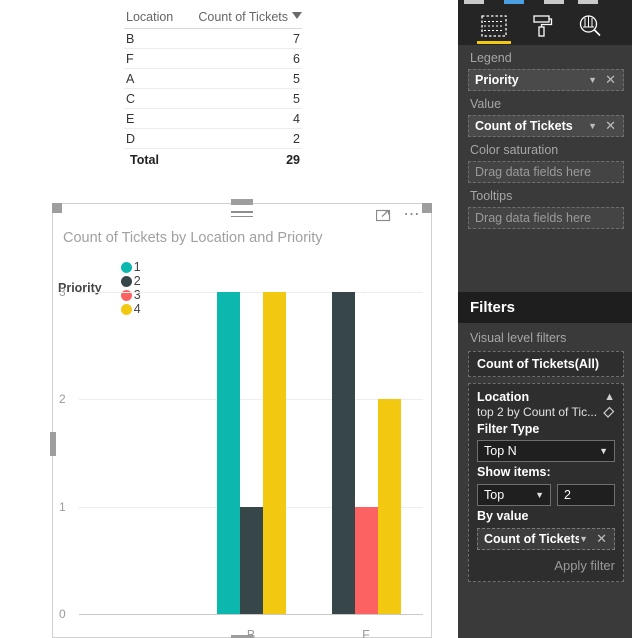  What do you see at coordinates (508, 429) in the screenshot?
I see `filter-type-label: Filter Type` at bounding box center [508, 429].